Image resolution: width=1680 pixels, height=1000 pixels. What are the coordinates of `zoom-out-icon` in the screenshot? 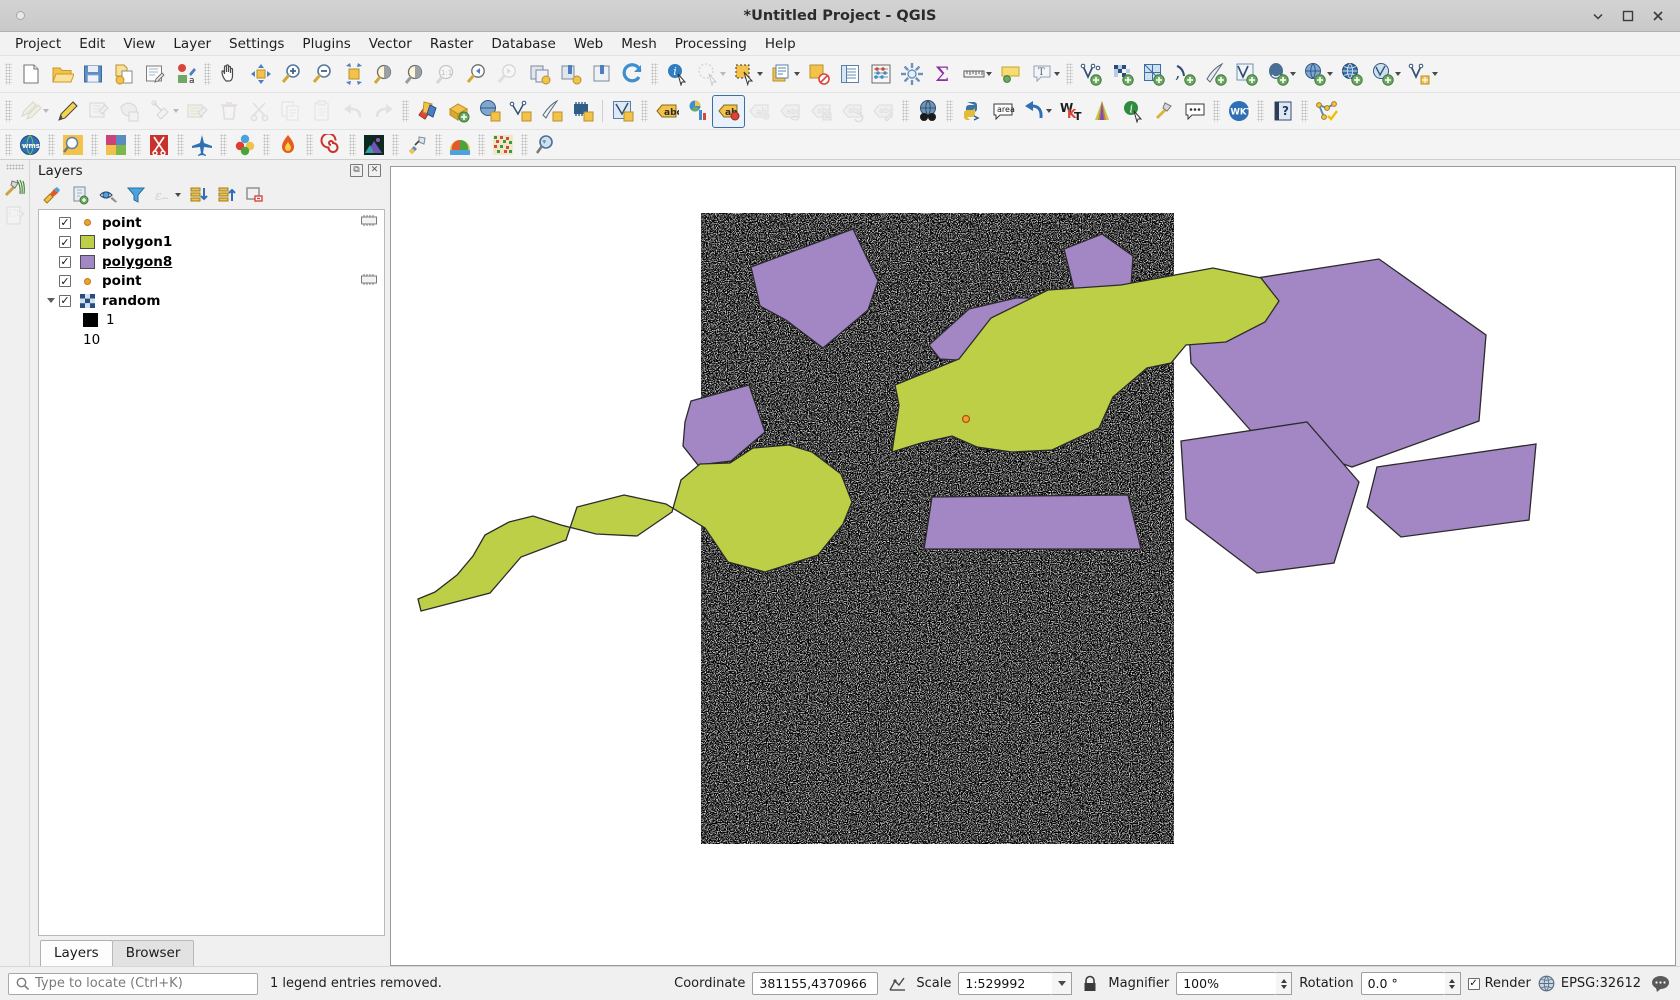 It's located at (322, 74).